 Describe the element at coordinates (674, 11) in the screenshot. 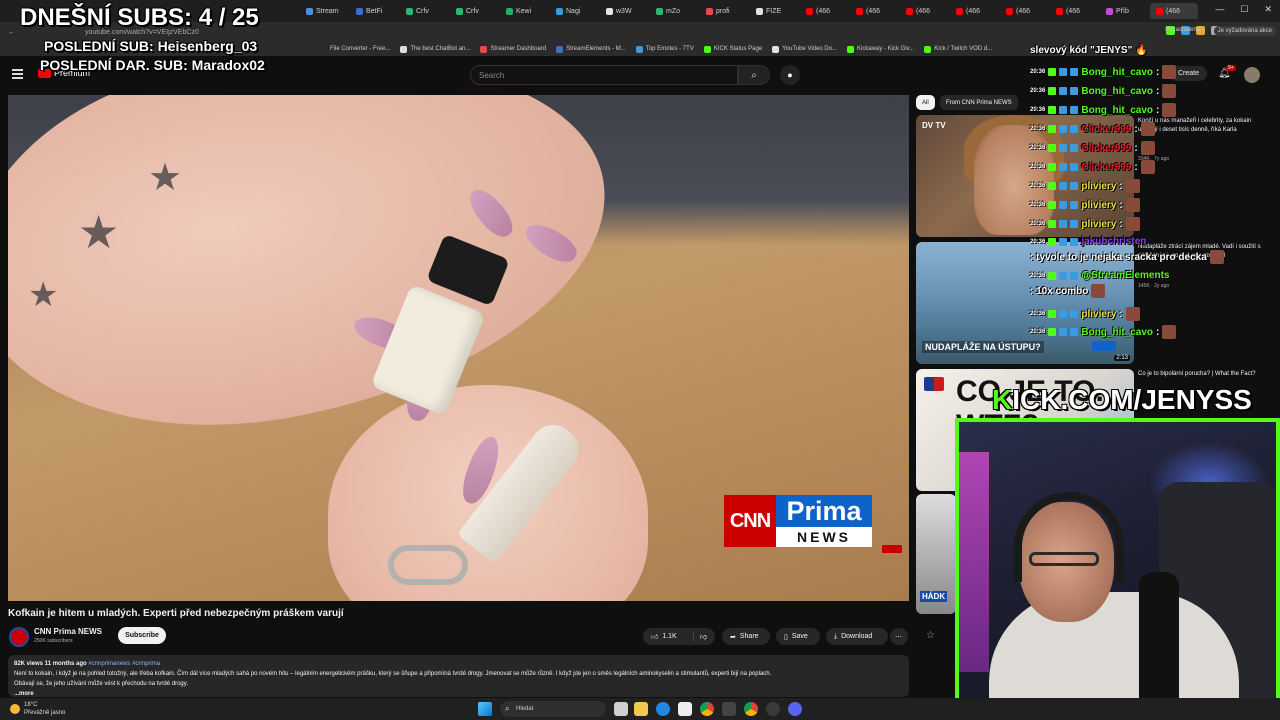

I see `browser-tab: mZo` at that location.